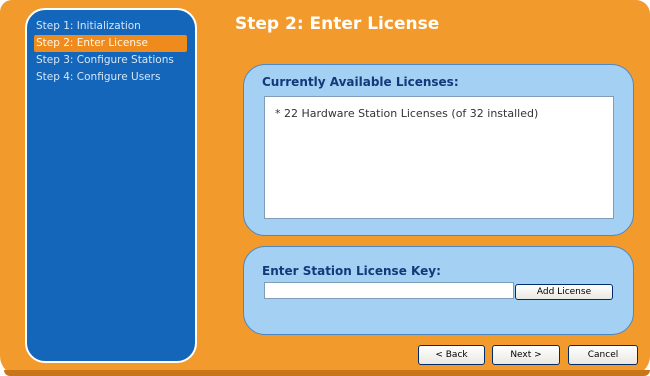 The height and width of the screenshot is (376, 650). What do you see at coordinates (110, 60) in the screenshot?
I see `sidebar-item-configure-stations: Step 3: Configure Stations` at bounding box center [110, 60].